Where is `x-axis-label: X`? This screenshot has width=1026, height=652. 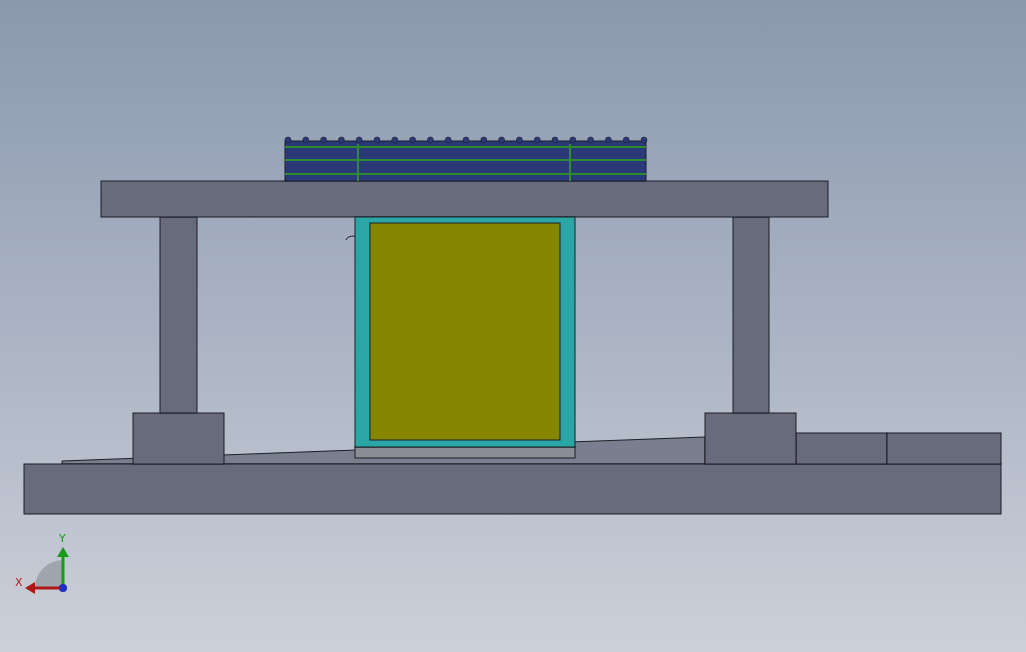
x-axis-label: X is located at coordinates (19, 583).